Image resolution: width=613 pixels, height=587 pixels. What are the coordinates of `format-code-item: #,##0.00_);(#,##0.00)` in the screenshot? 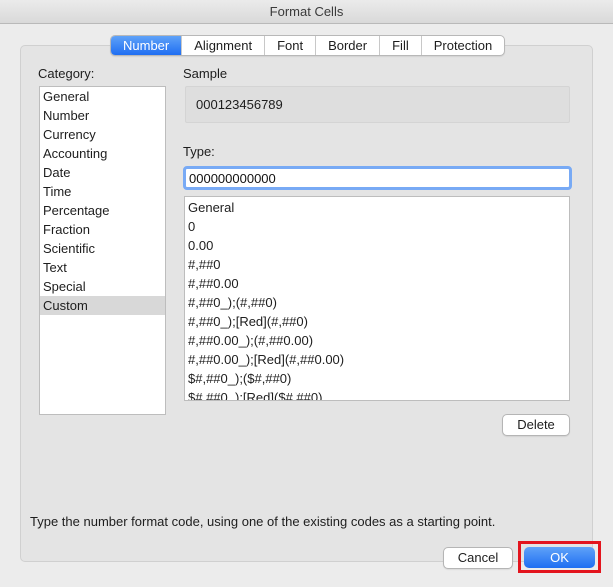 It's located at (377, 340).